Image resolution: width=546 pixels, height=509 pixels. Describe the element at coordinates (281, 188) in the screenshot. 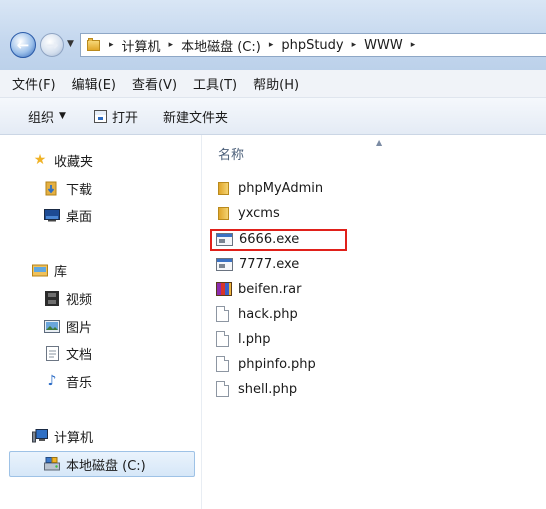

I see `file-name: phpMyAdmin` at that location.